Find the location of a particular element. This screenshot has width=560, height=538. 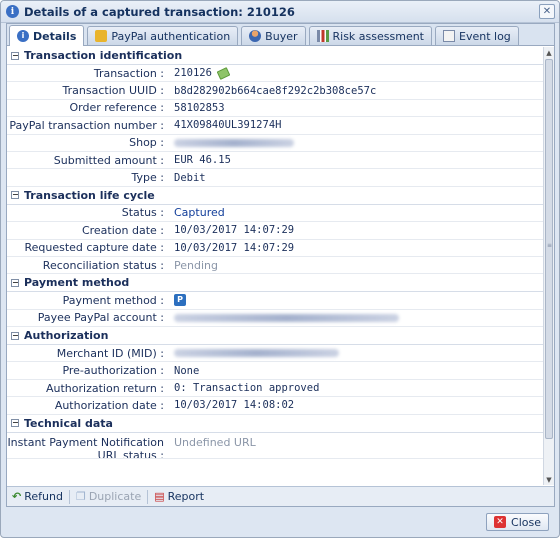

refund-arrow-icon: ↶ is located at coordinates (17, 496).